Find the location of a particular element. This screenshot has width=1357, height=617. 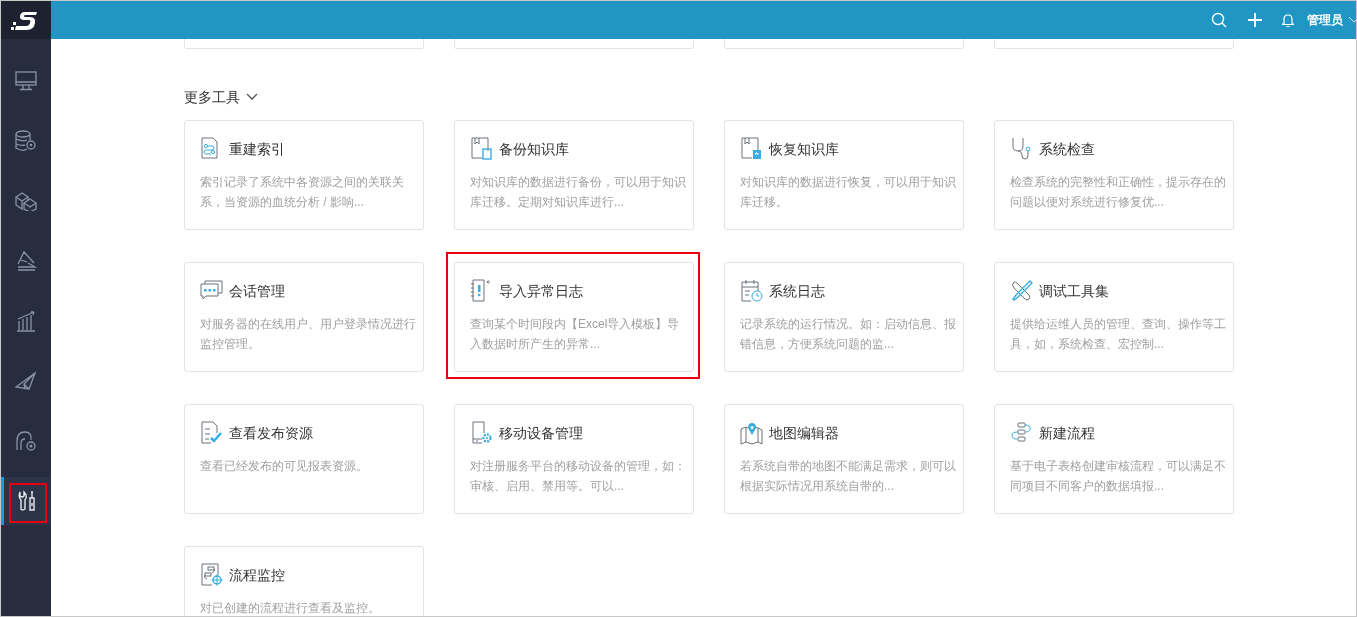

sidebar-item is located at coordinates (26, 501).